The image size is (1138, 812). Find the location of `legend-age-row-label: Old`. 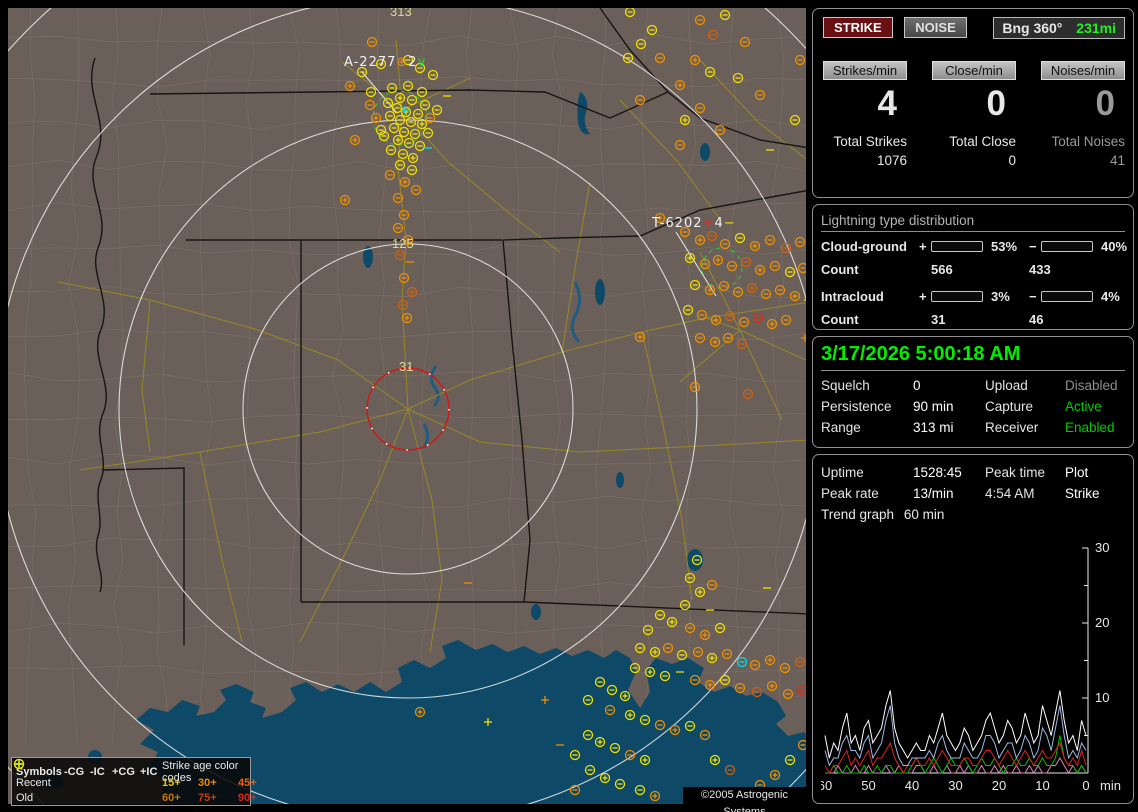

legend-age-row-label: Old is located at coordinates (25, 797).